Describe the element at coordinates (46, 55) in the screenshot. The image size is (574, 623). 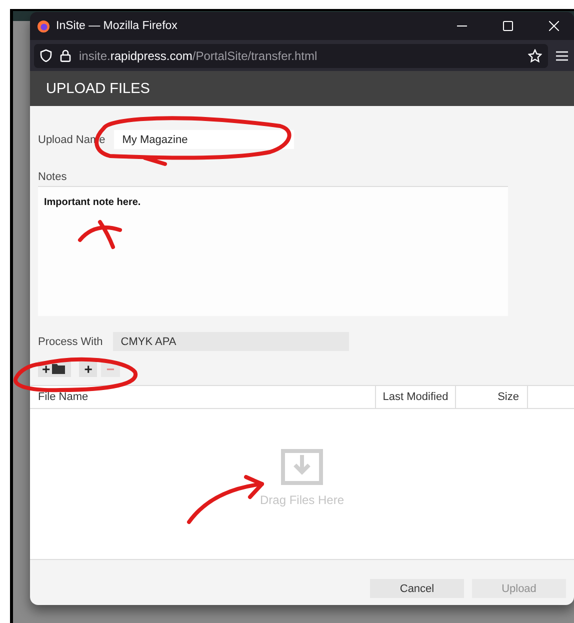
I see `shield-icon` at that location.